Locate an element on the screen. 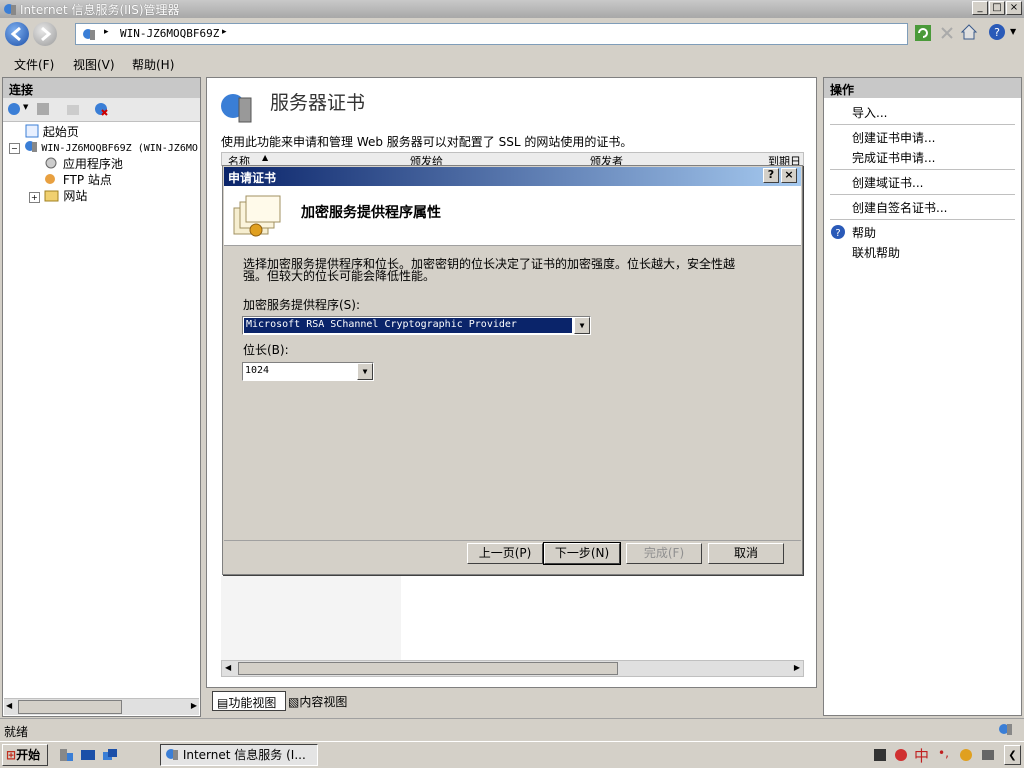  dialog-title-bar: 申请证书 is located at coordinates (512, 176).